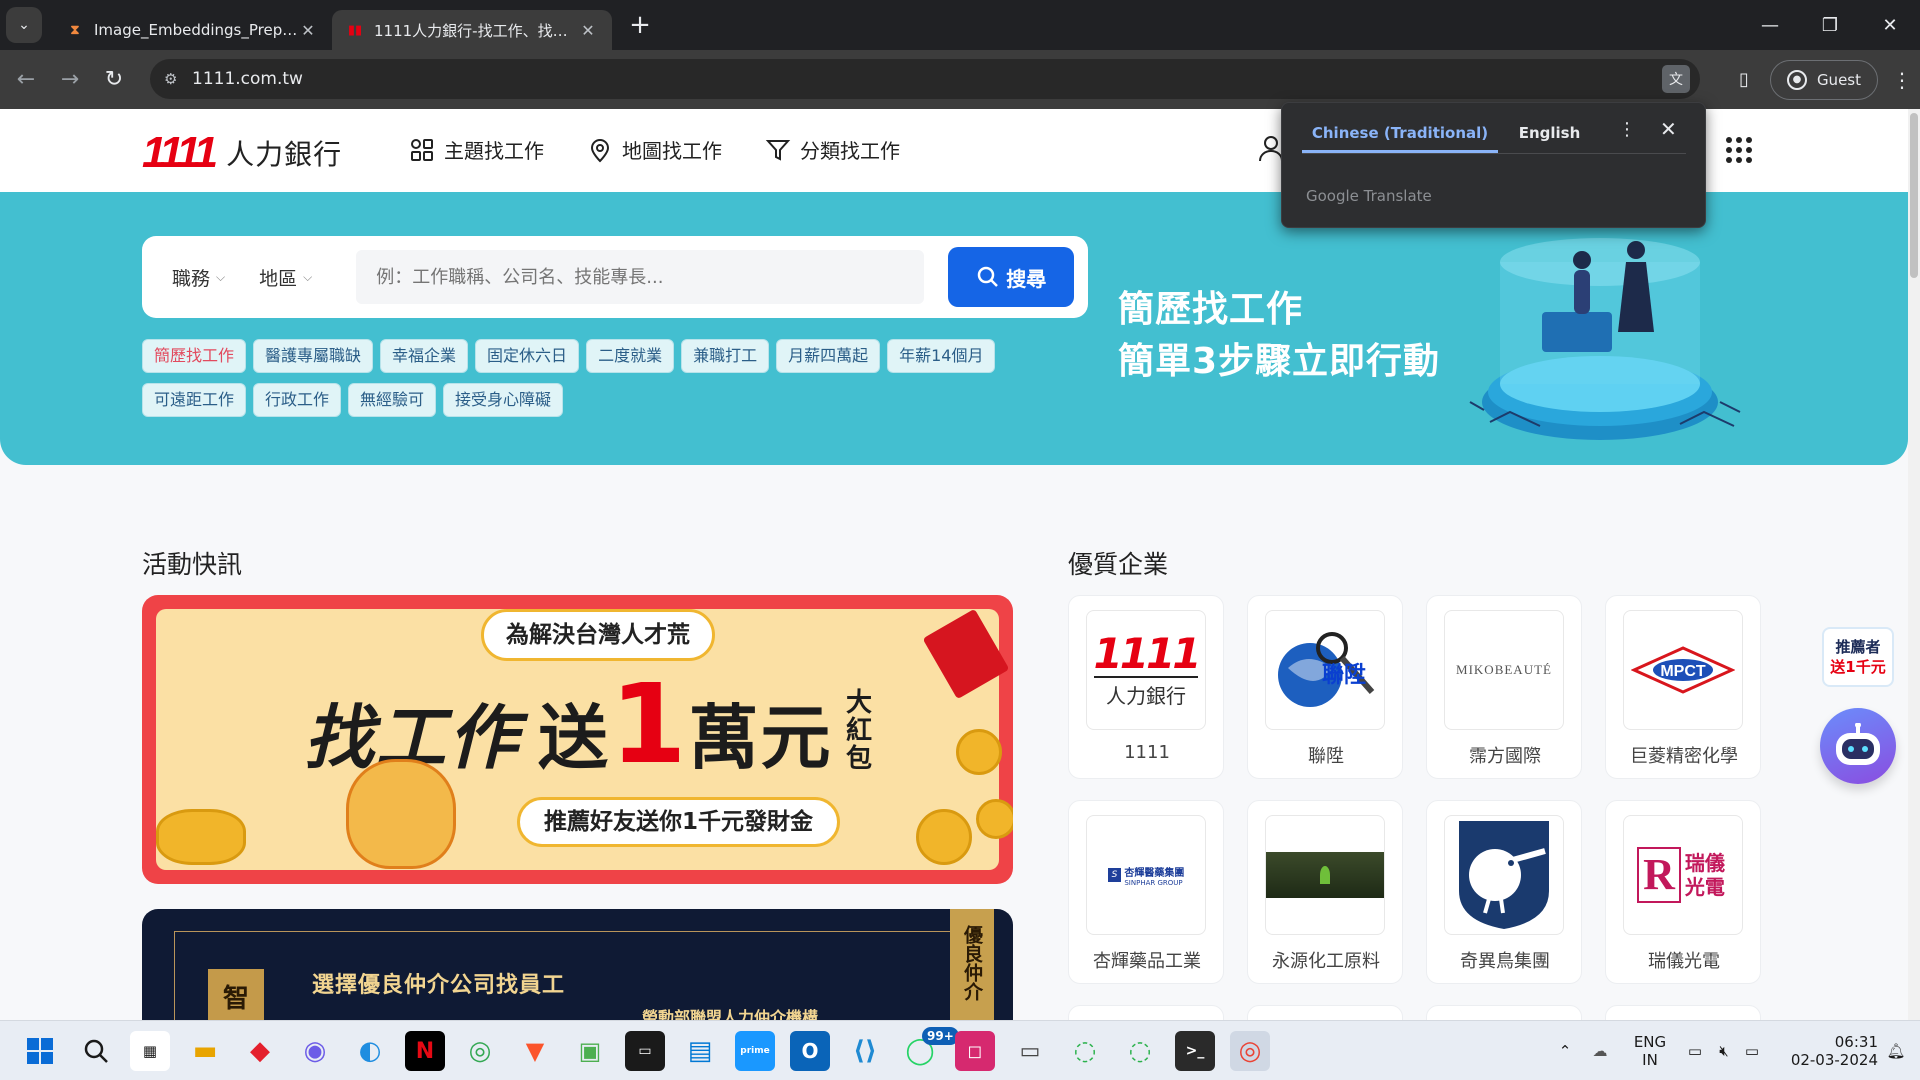  Describe the element at coordinates (150, 1051) in the screenshot. I see `widgets-icon: ▦` at that location.